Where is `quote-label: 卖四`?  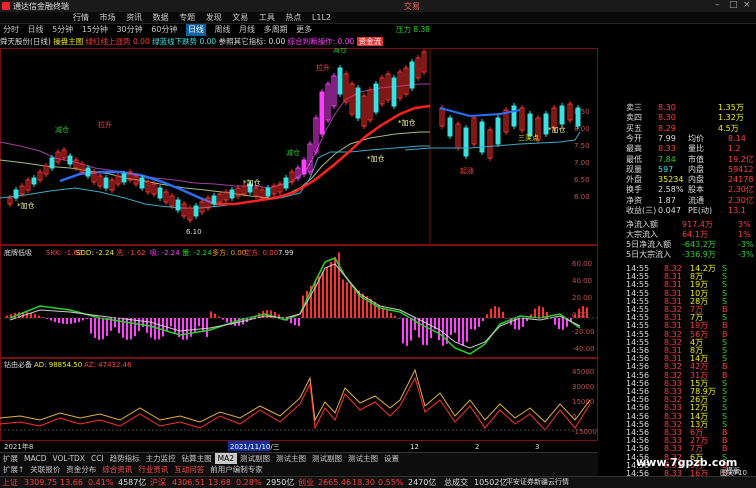 quote-label: 卖四 is located at coordinates (634, 118).